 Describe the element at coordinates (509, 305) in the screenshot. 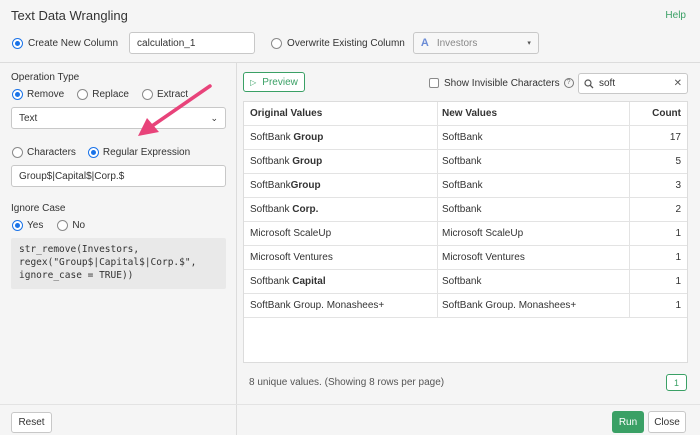

I see `new-value-cell: SoftBank Group. Monashees+` at that location.